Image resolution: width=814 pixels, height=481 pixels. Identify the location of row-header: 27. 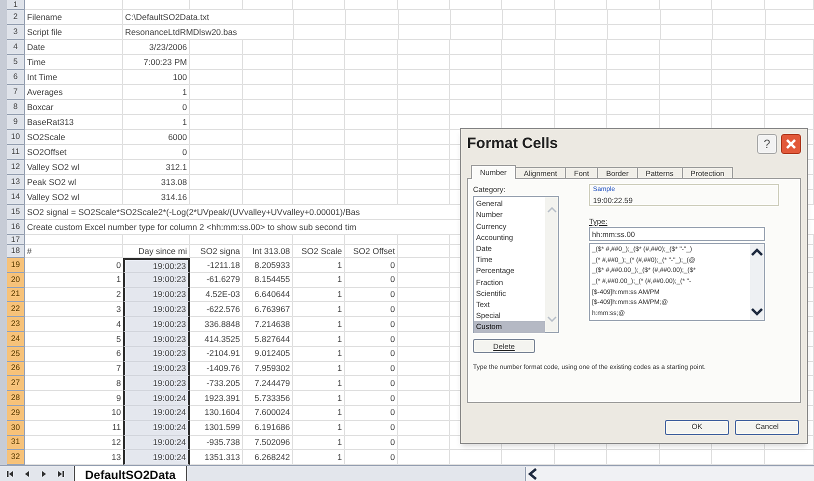
(16, 384).